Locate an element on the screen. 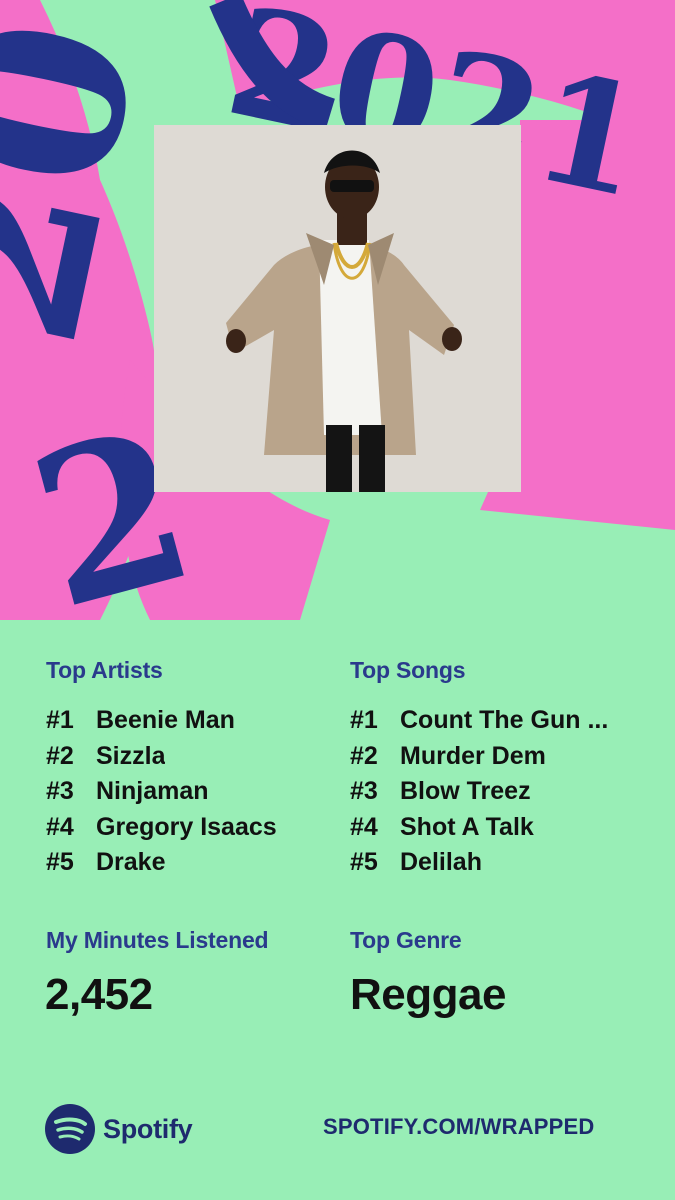 The image size is (675, 1200). artist-name: Sizzla is located at coordinates (131, 755).